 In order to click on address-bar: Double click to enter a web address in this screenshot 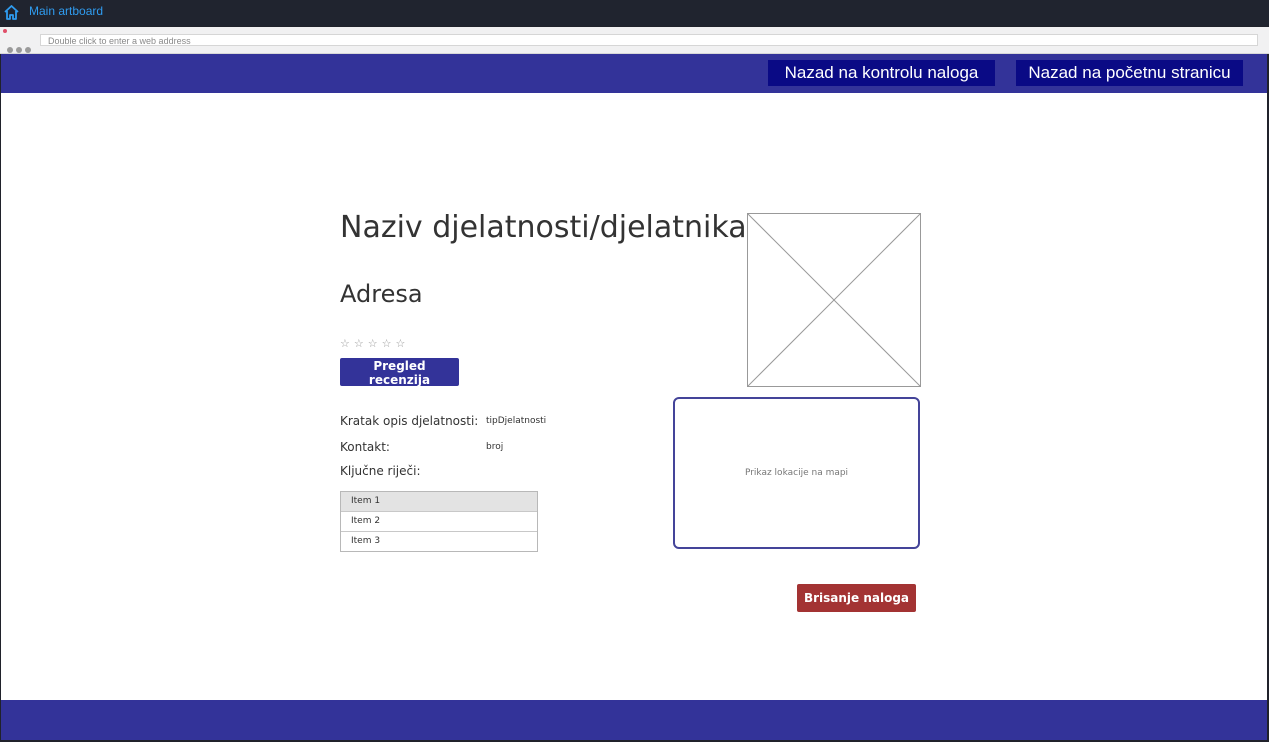, I will do `click(649, 40)`.